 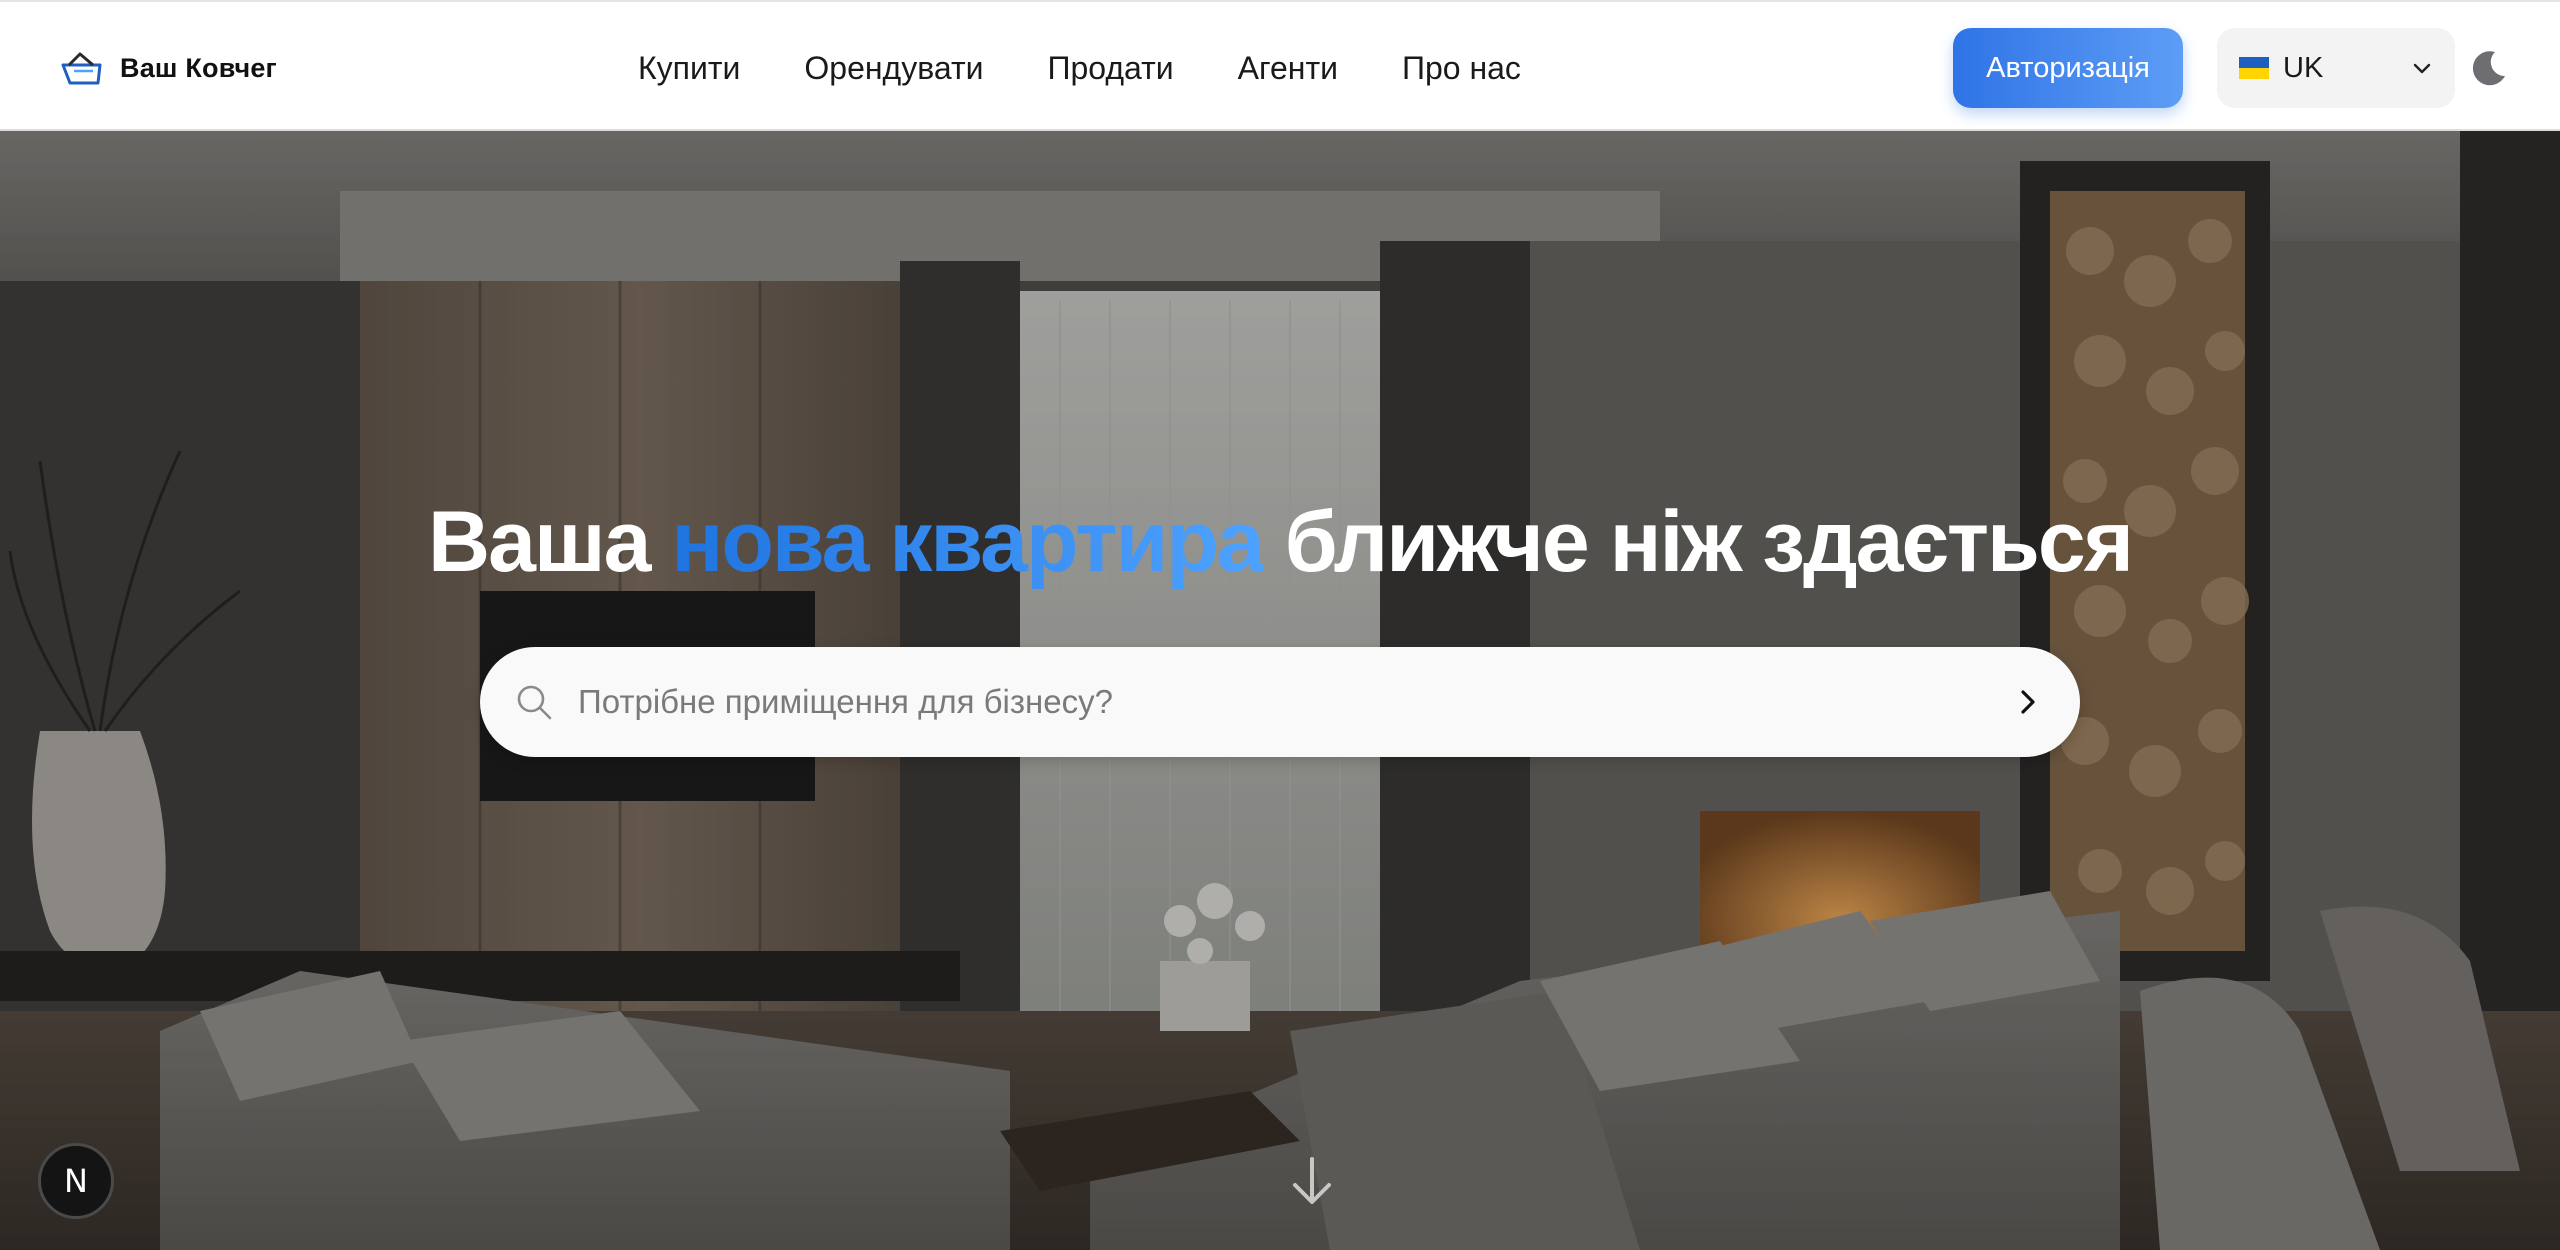 What do you see at coordinates (1312, 1181) in the screenshot?
I see `arrow-down-icon` at bounding box center [1312, 1181].